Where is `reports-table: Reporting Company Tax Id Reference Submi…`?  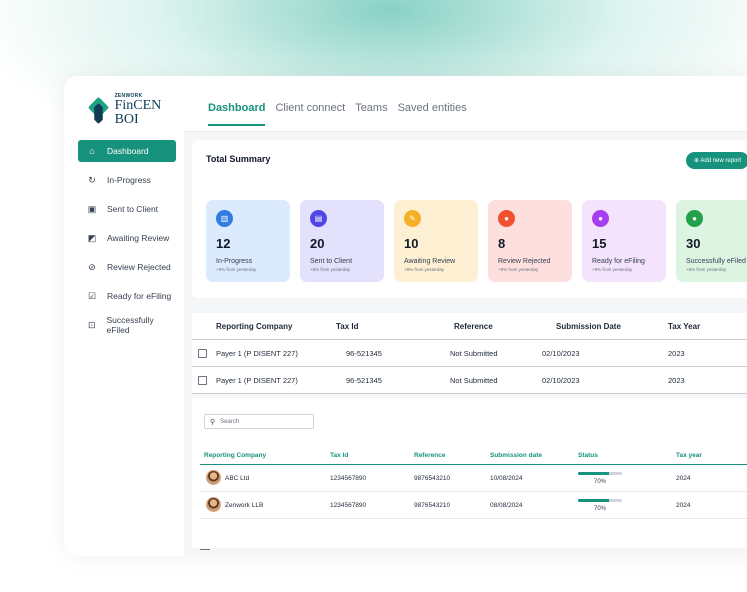 reports-table: Reporting Company Tax Id Reference Submi… is located at coordinates (469, 353).